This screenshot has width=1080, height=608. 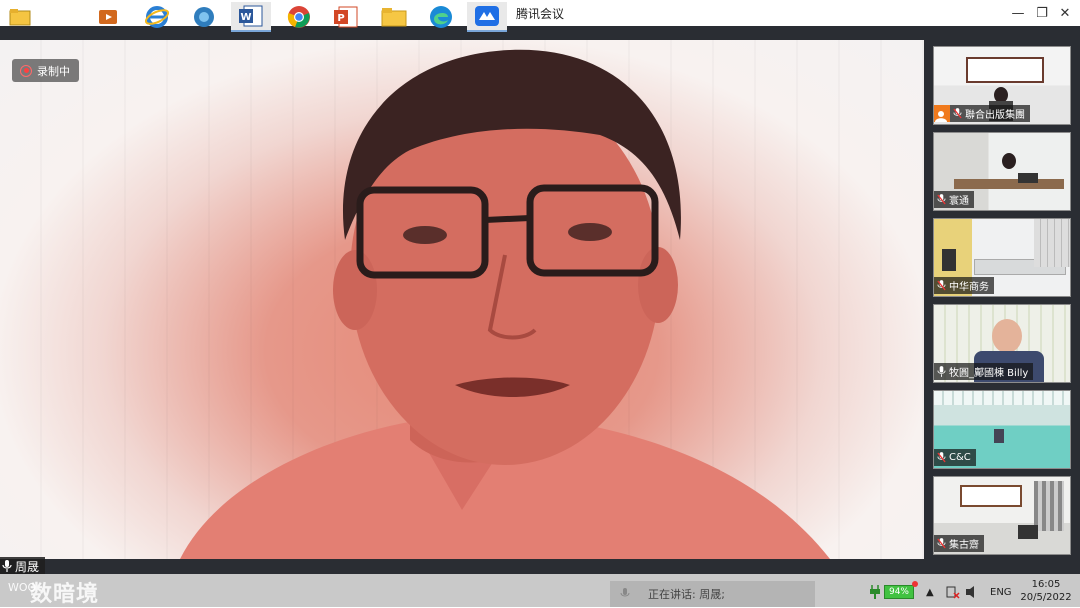 I want to click on folder-icon, so click(x=394, y=17).